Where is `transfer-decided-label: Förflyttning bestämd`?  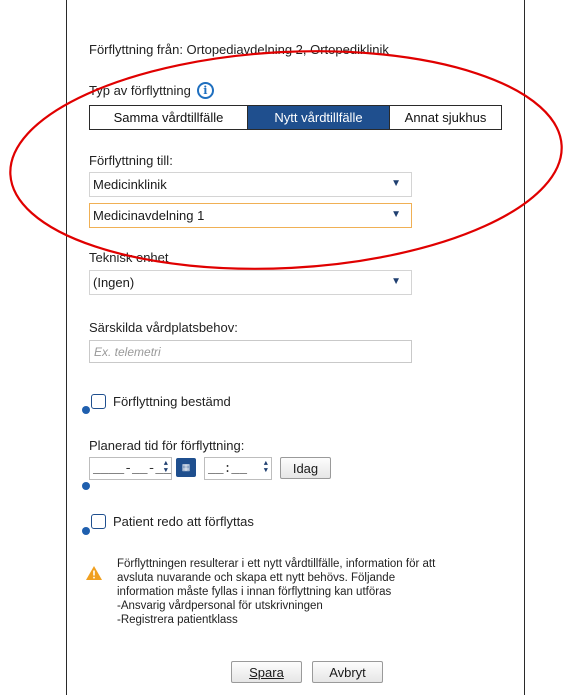 transfer-decided-label: Förflyttning bestämd is located at coordinates (172, 401).